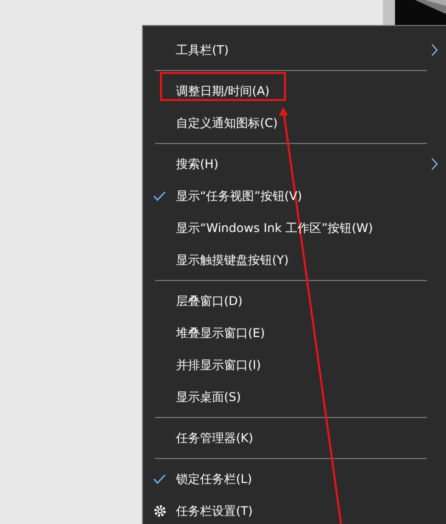  What do you see at coordinates (294, 260) in the screenshot?
I see `menu-item: 显示触摸键盘按钮(Y)` at bounding box center [294, 260].